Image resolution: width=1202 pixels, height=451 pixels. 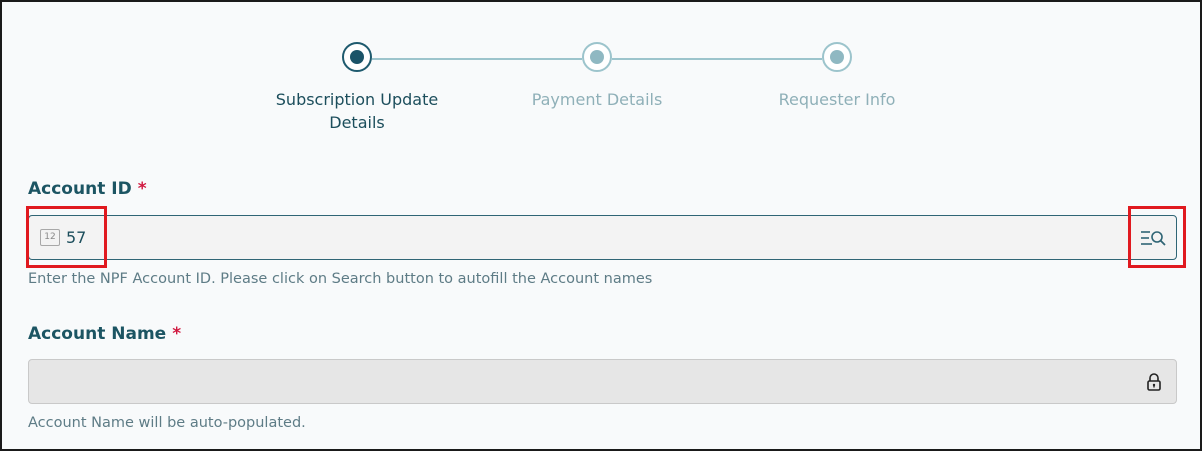 I want to click on account-id-input: 12 57, so click(x=602, y=237).